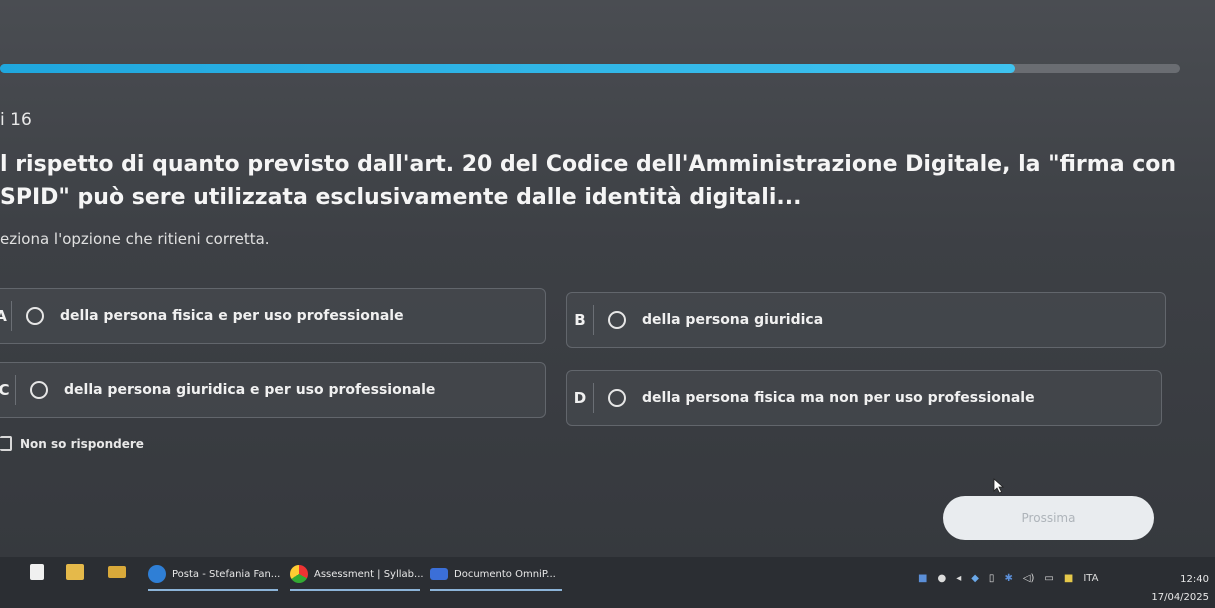 Image resolution: width=1215 pixels, height=608 pixels. What do you see at coordinates (39, 390) in the screenshot?
I see `option-c-radio` at bounding box center [39, 390].